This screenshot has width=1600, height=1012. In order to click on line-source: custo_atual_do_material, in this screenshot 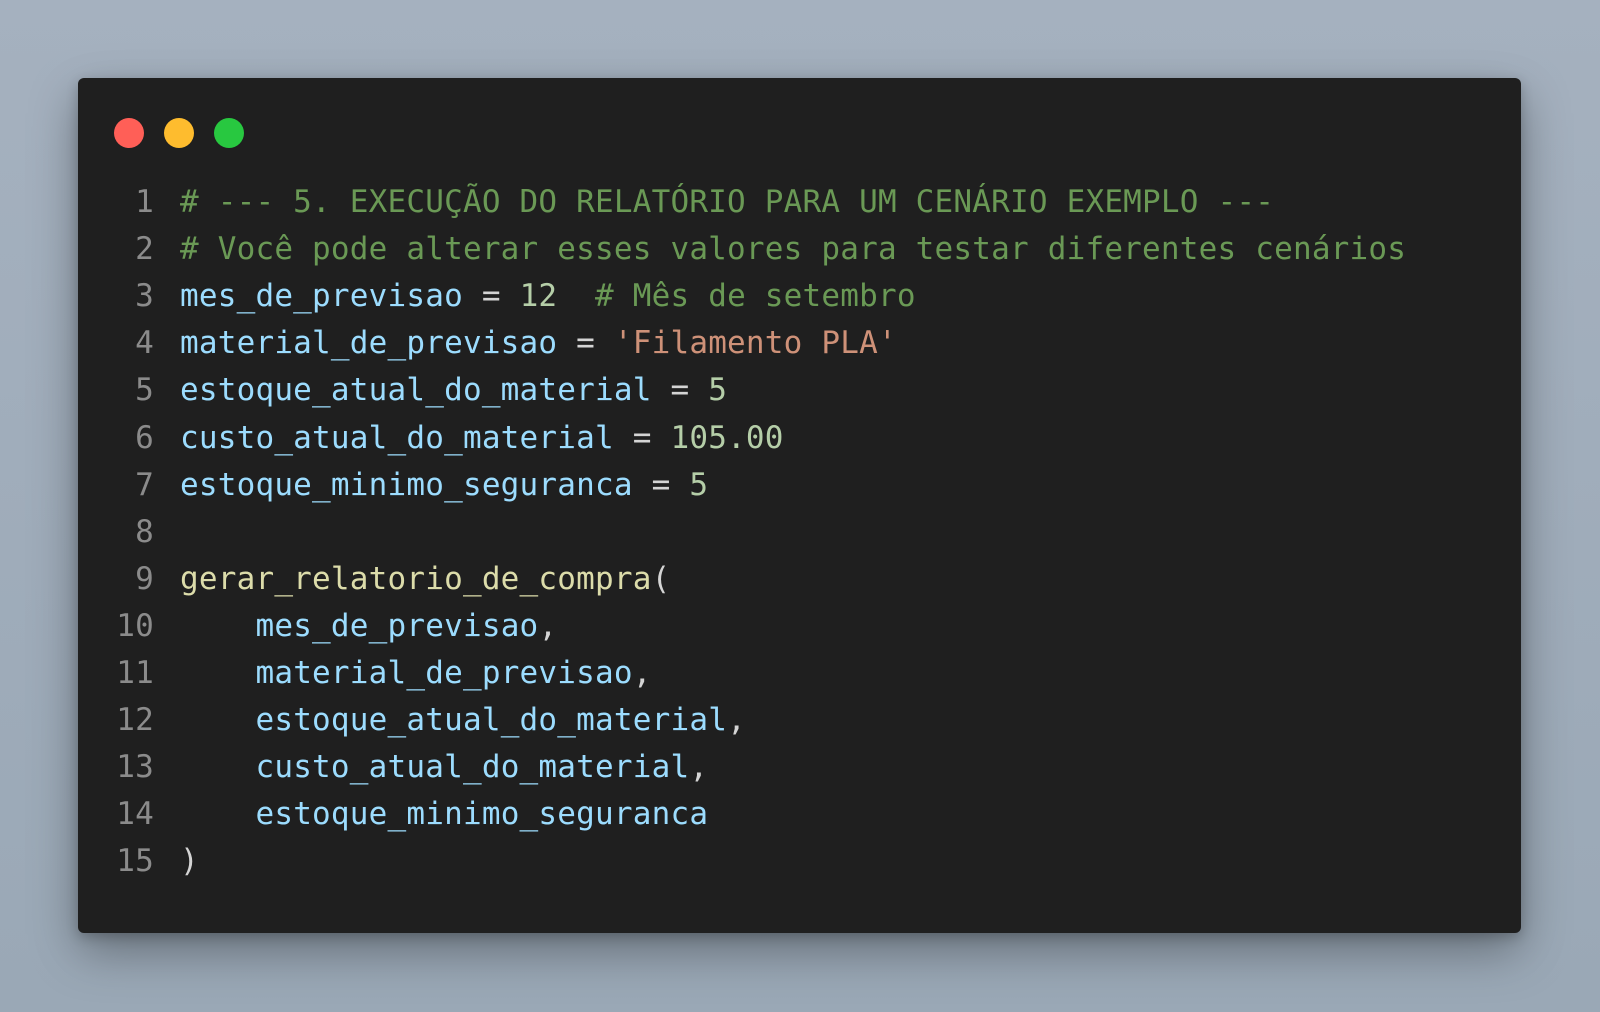, I will do `click(444, 767)`.